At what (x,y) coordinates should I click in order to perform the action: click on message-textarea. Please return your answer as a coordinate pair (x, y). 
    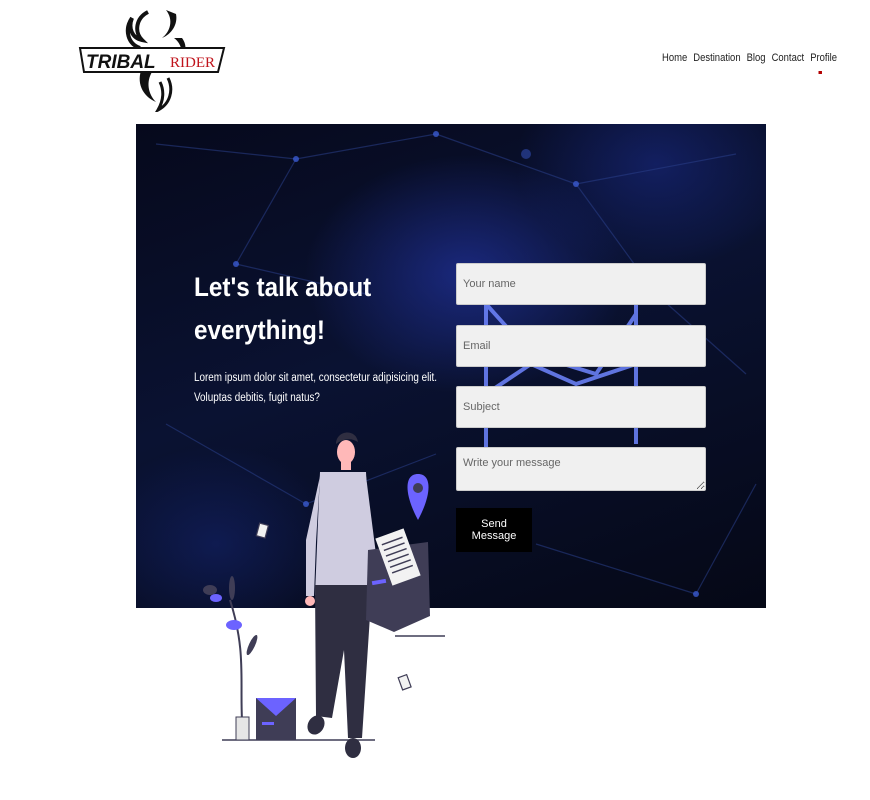
    Looking at the image, I should click on (581, 469).